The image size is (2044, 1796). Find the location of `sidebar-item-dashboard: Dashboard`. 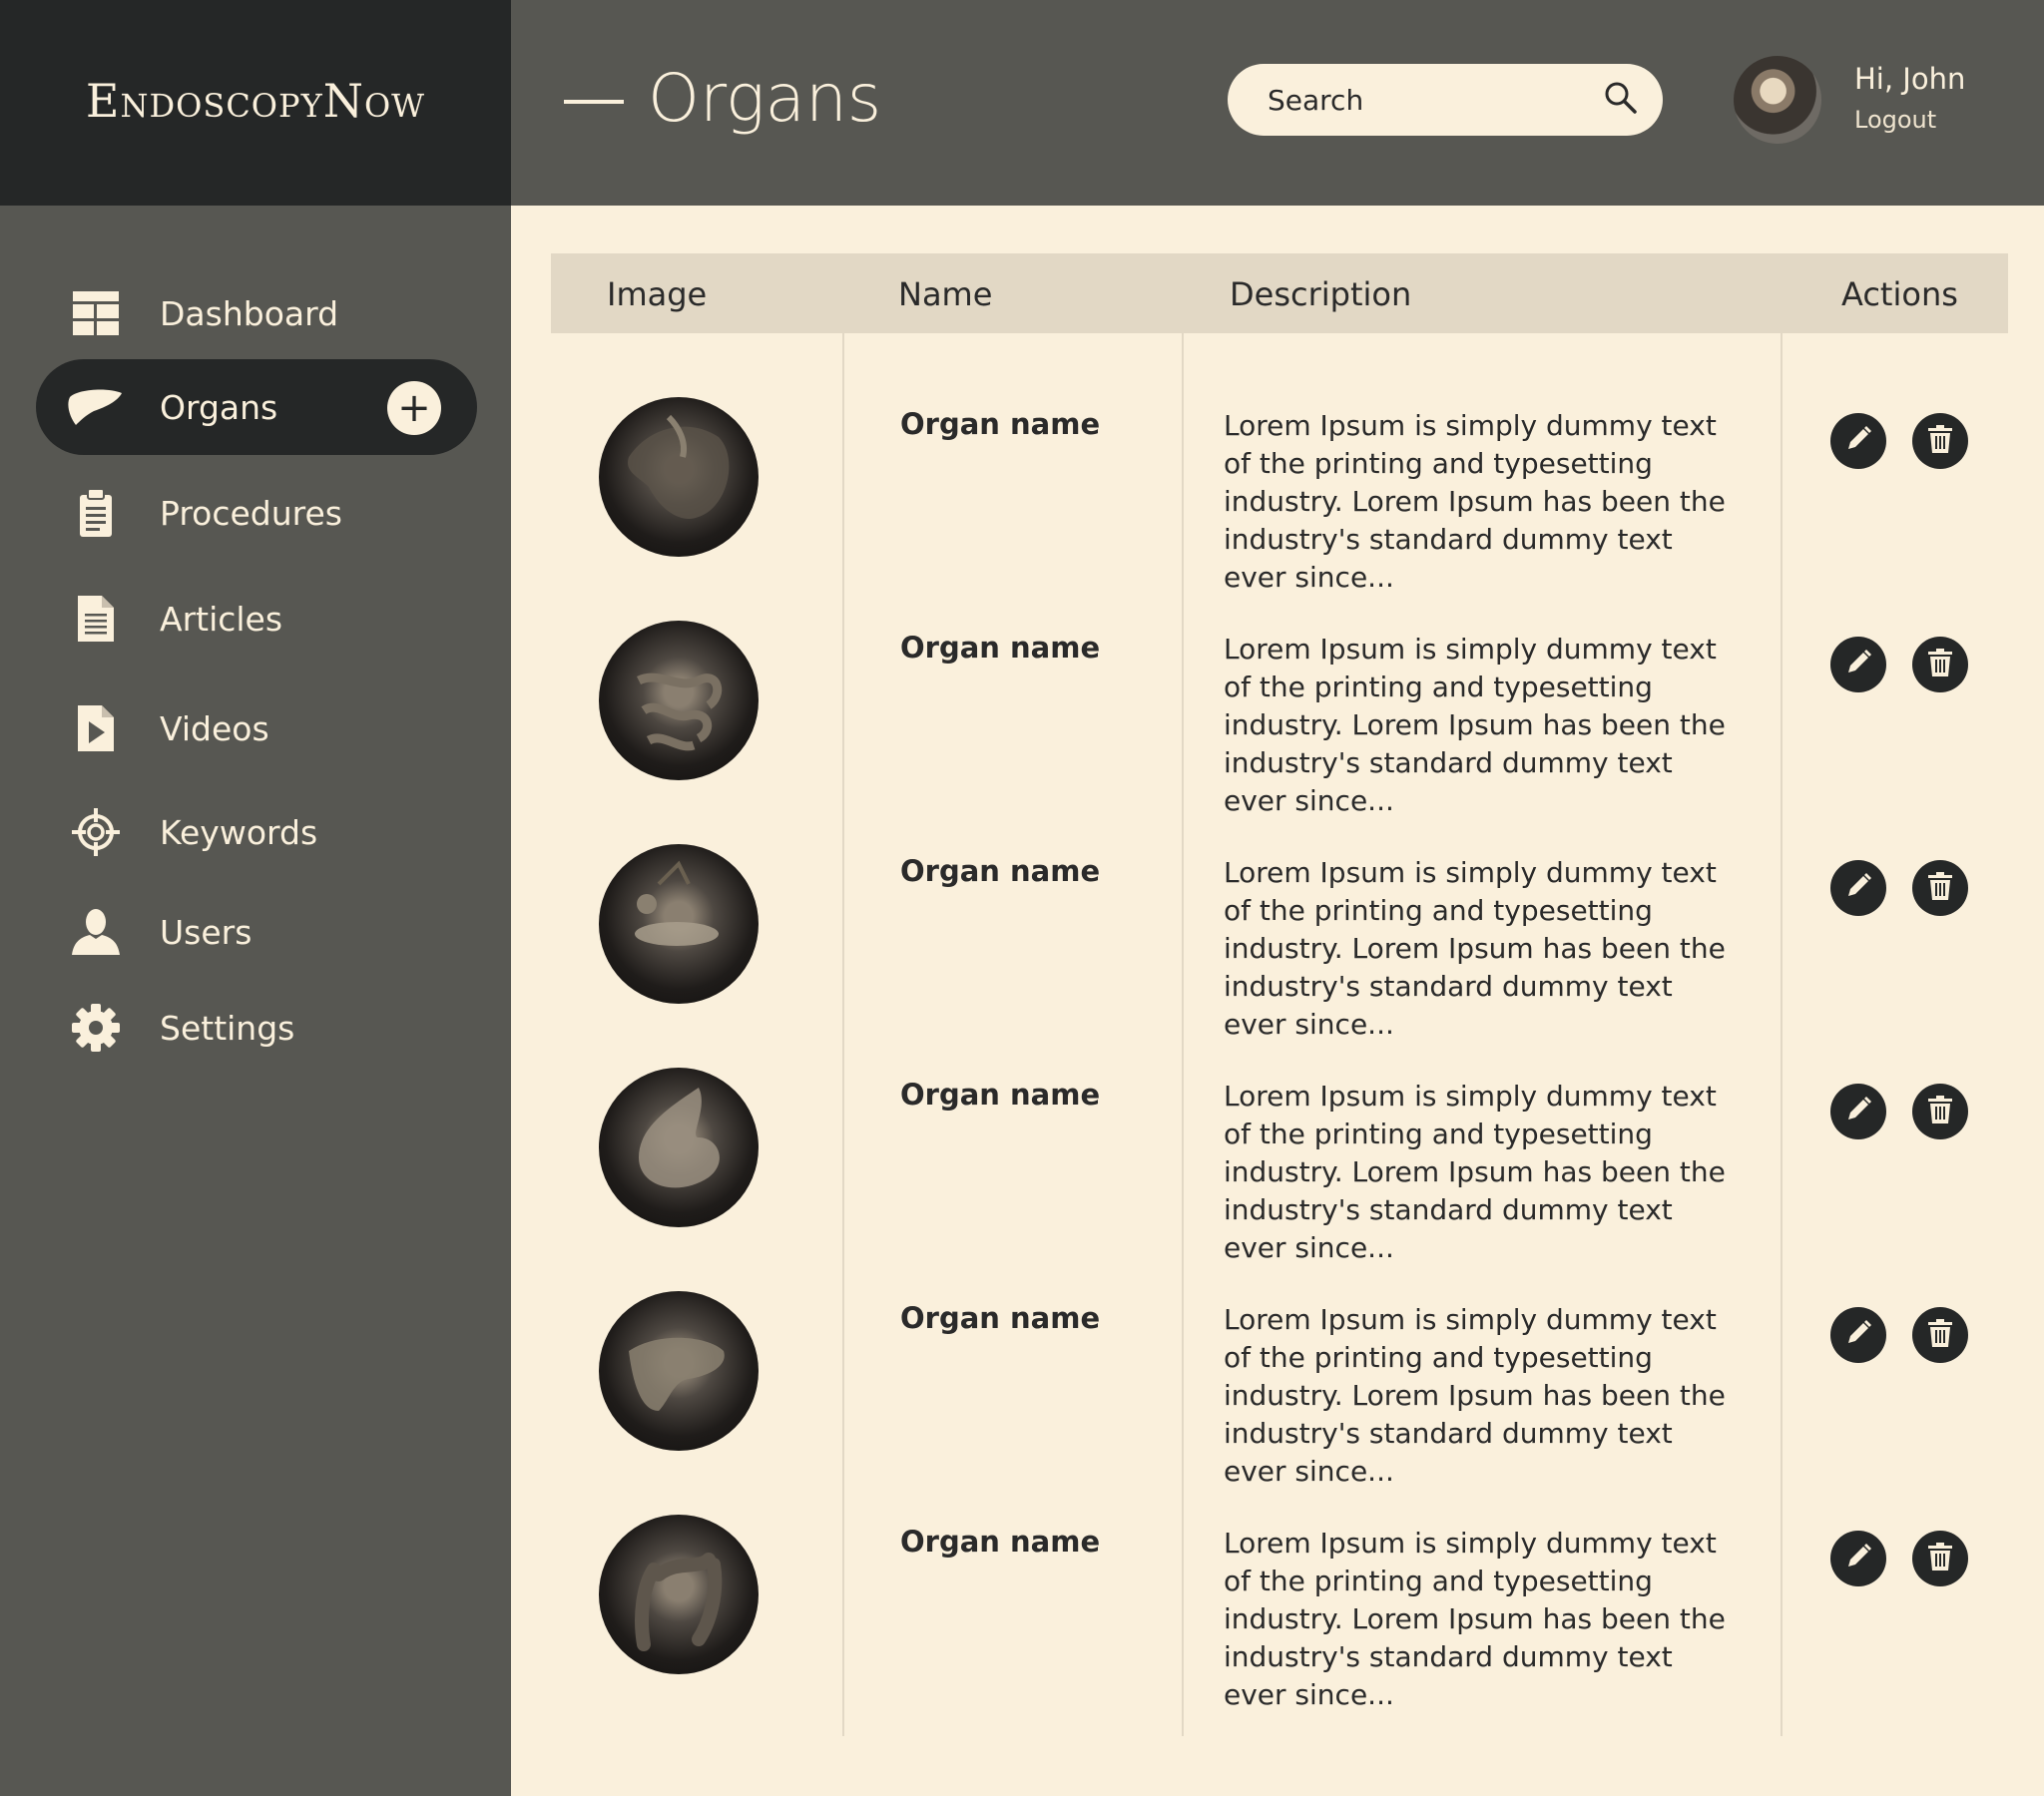

sidebar-item-dashboard: Dashboard is located at coordinates (256, 313).